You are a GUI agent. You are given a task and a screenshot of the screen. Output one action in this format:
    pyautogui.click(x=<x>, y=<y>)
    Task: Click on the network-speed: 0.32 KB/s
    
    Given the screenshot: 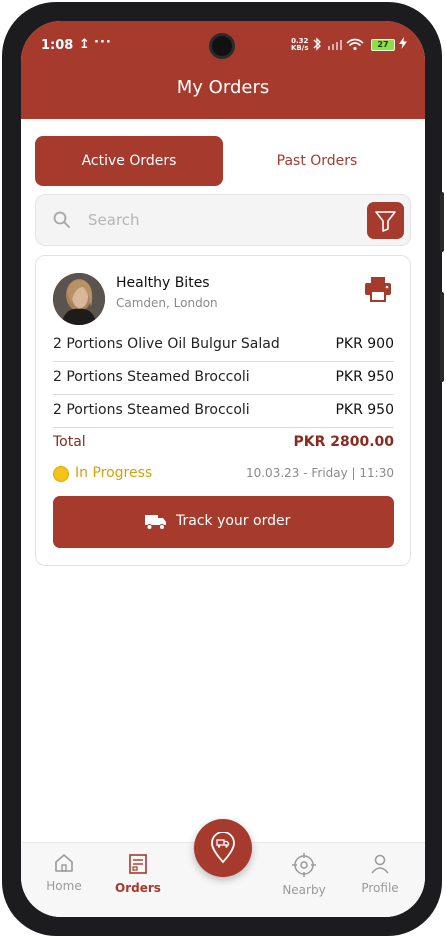 What is the action you would take?
    pyautogui.click(x=300, y=44)
    